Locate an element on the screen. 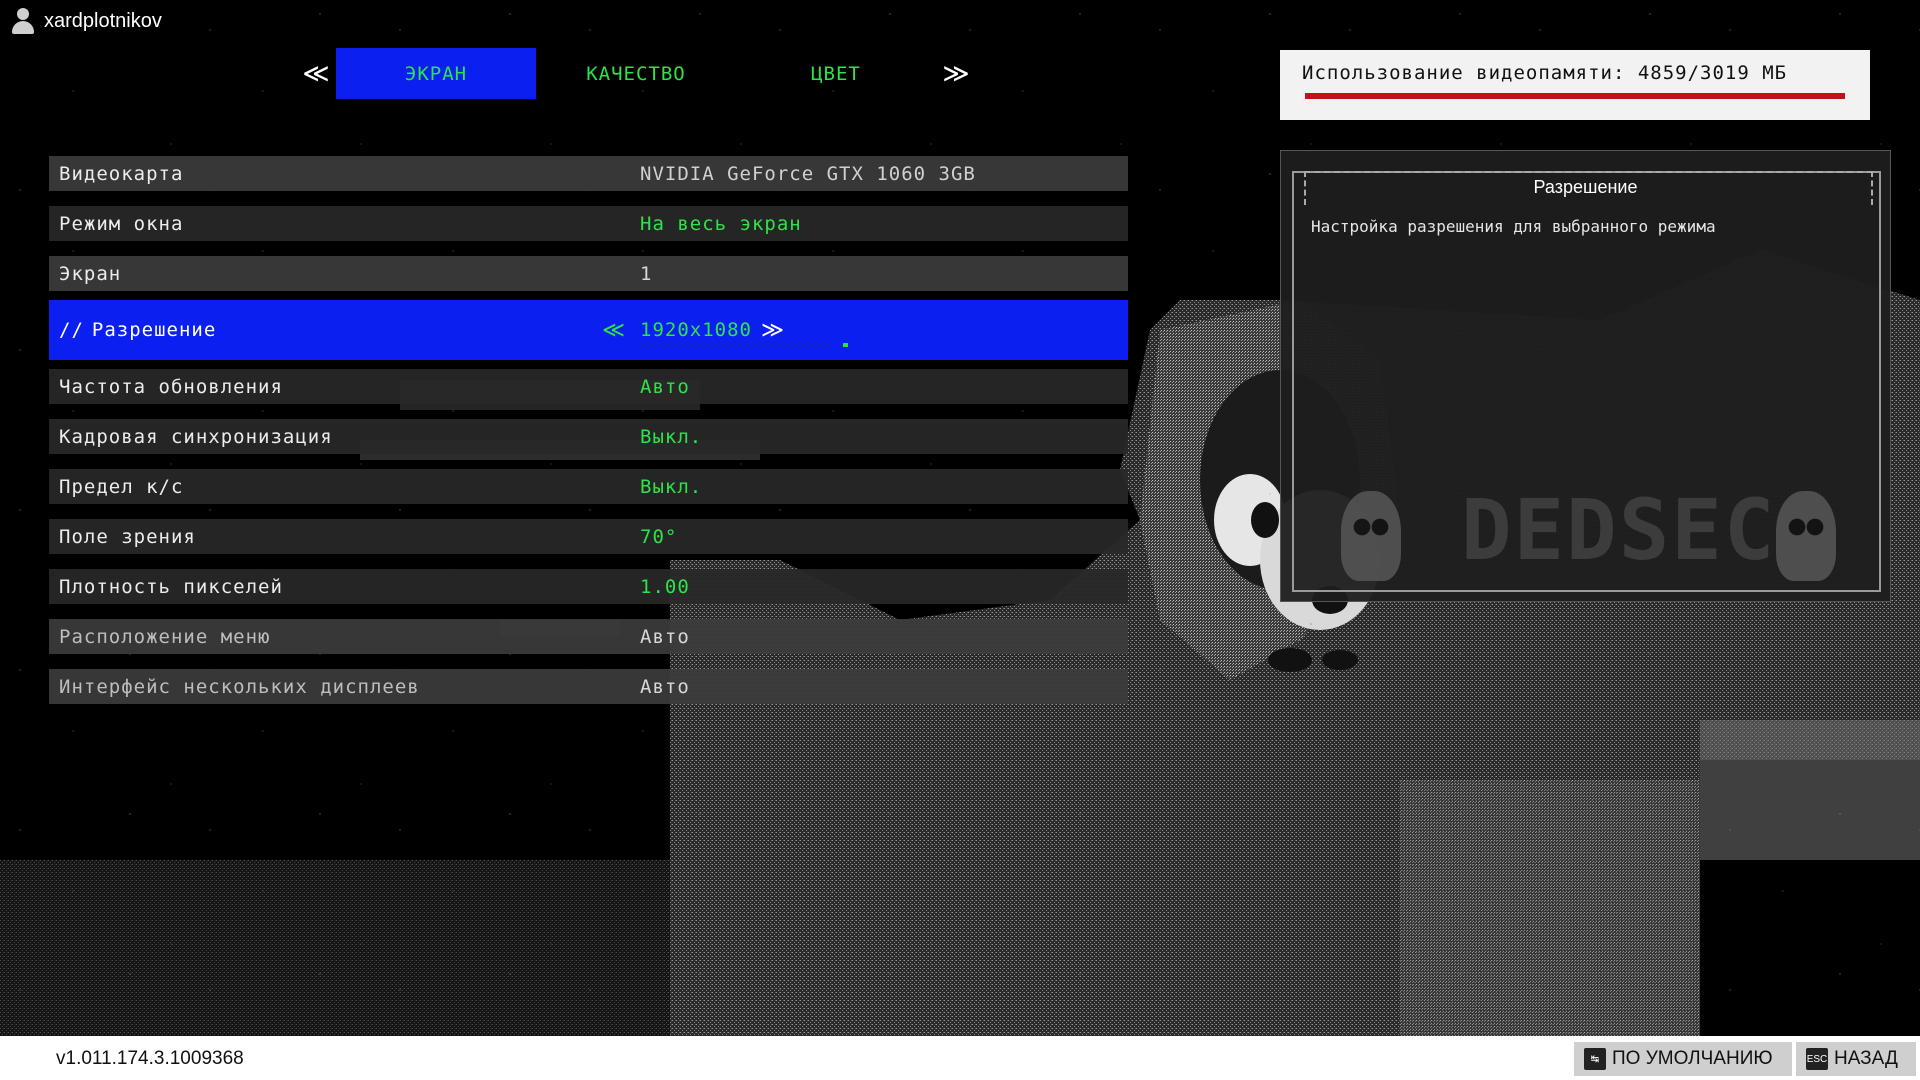 The image size is (1920, 1080). resolution-next-arrow: ≫ is located at coordinates (773, 330).